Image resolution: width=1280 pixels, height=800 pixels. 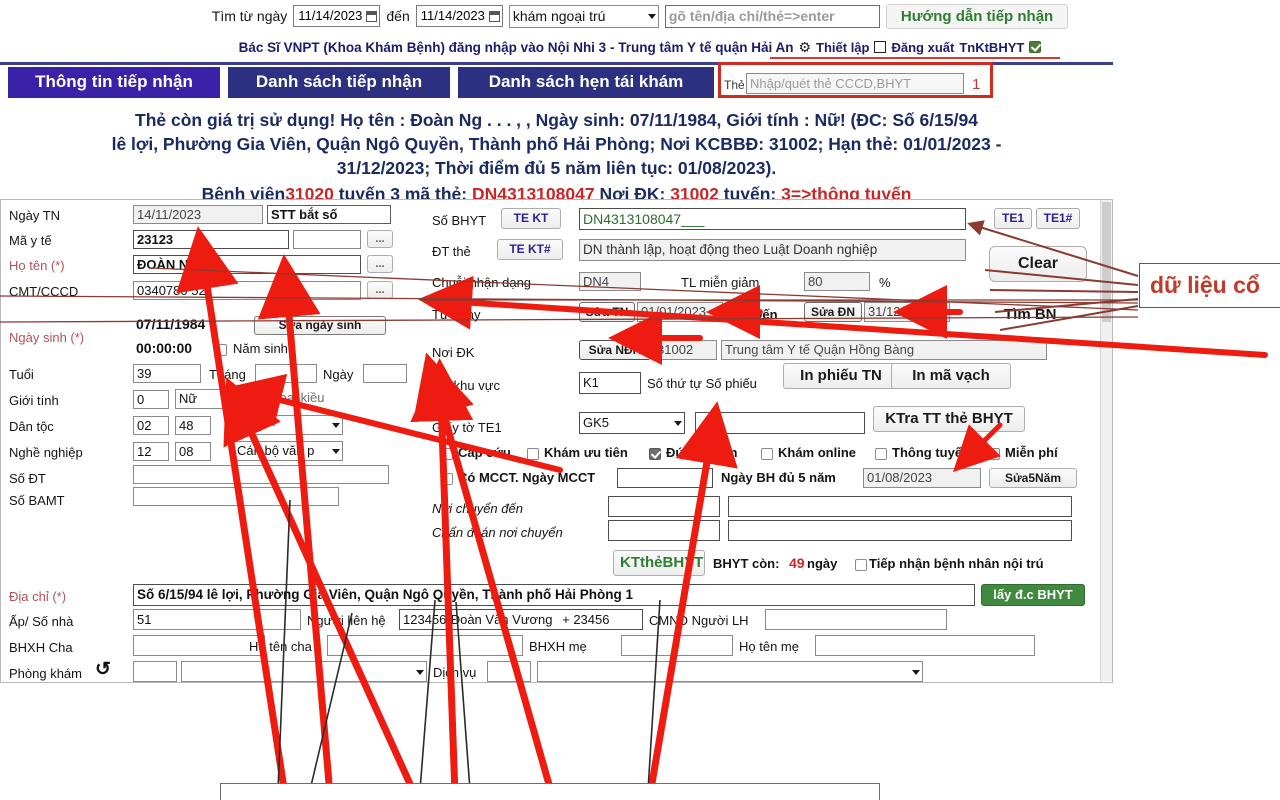 I want to click on nghe-nghiep-code1-input: 12, so click(x=151, y=451).